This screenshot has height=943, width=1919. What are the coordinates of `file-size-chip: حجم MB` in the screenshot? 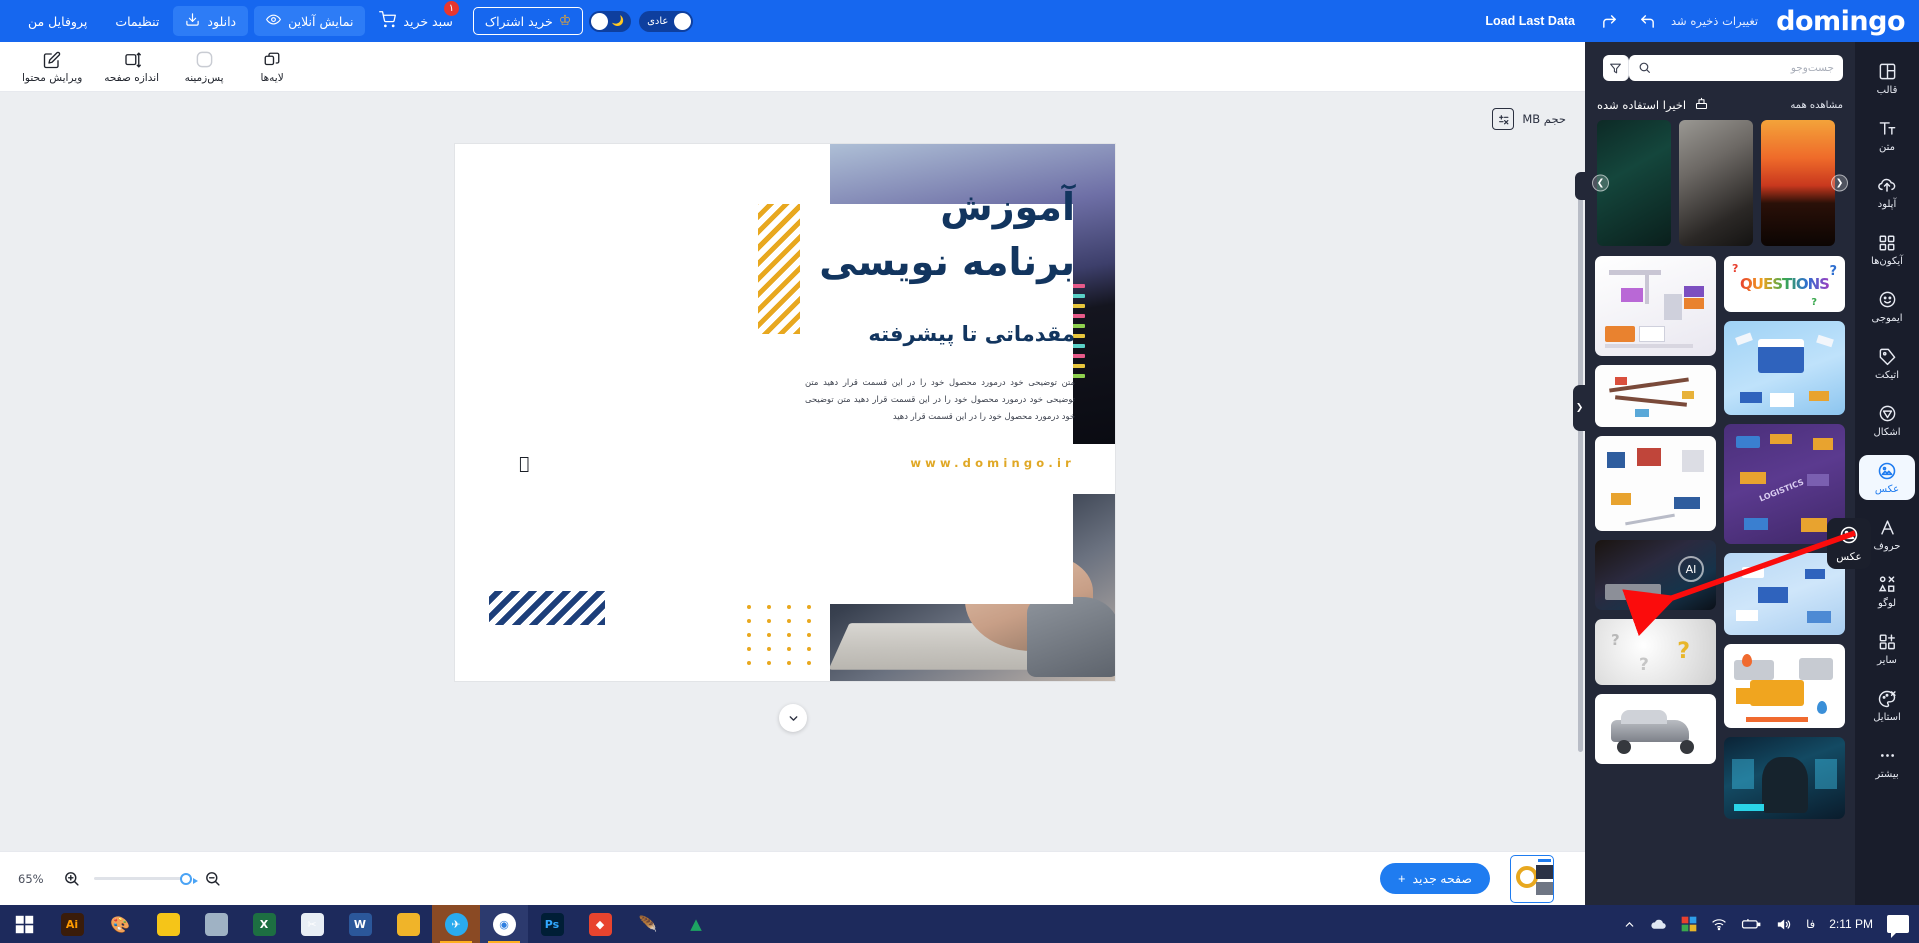 It's located at (1529, 119).